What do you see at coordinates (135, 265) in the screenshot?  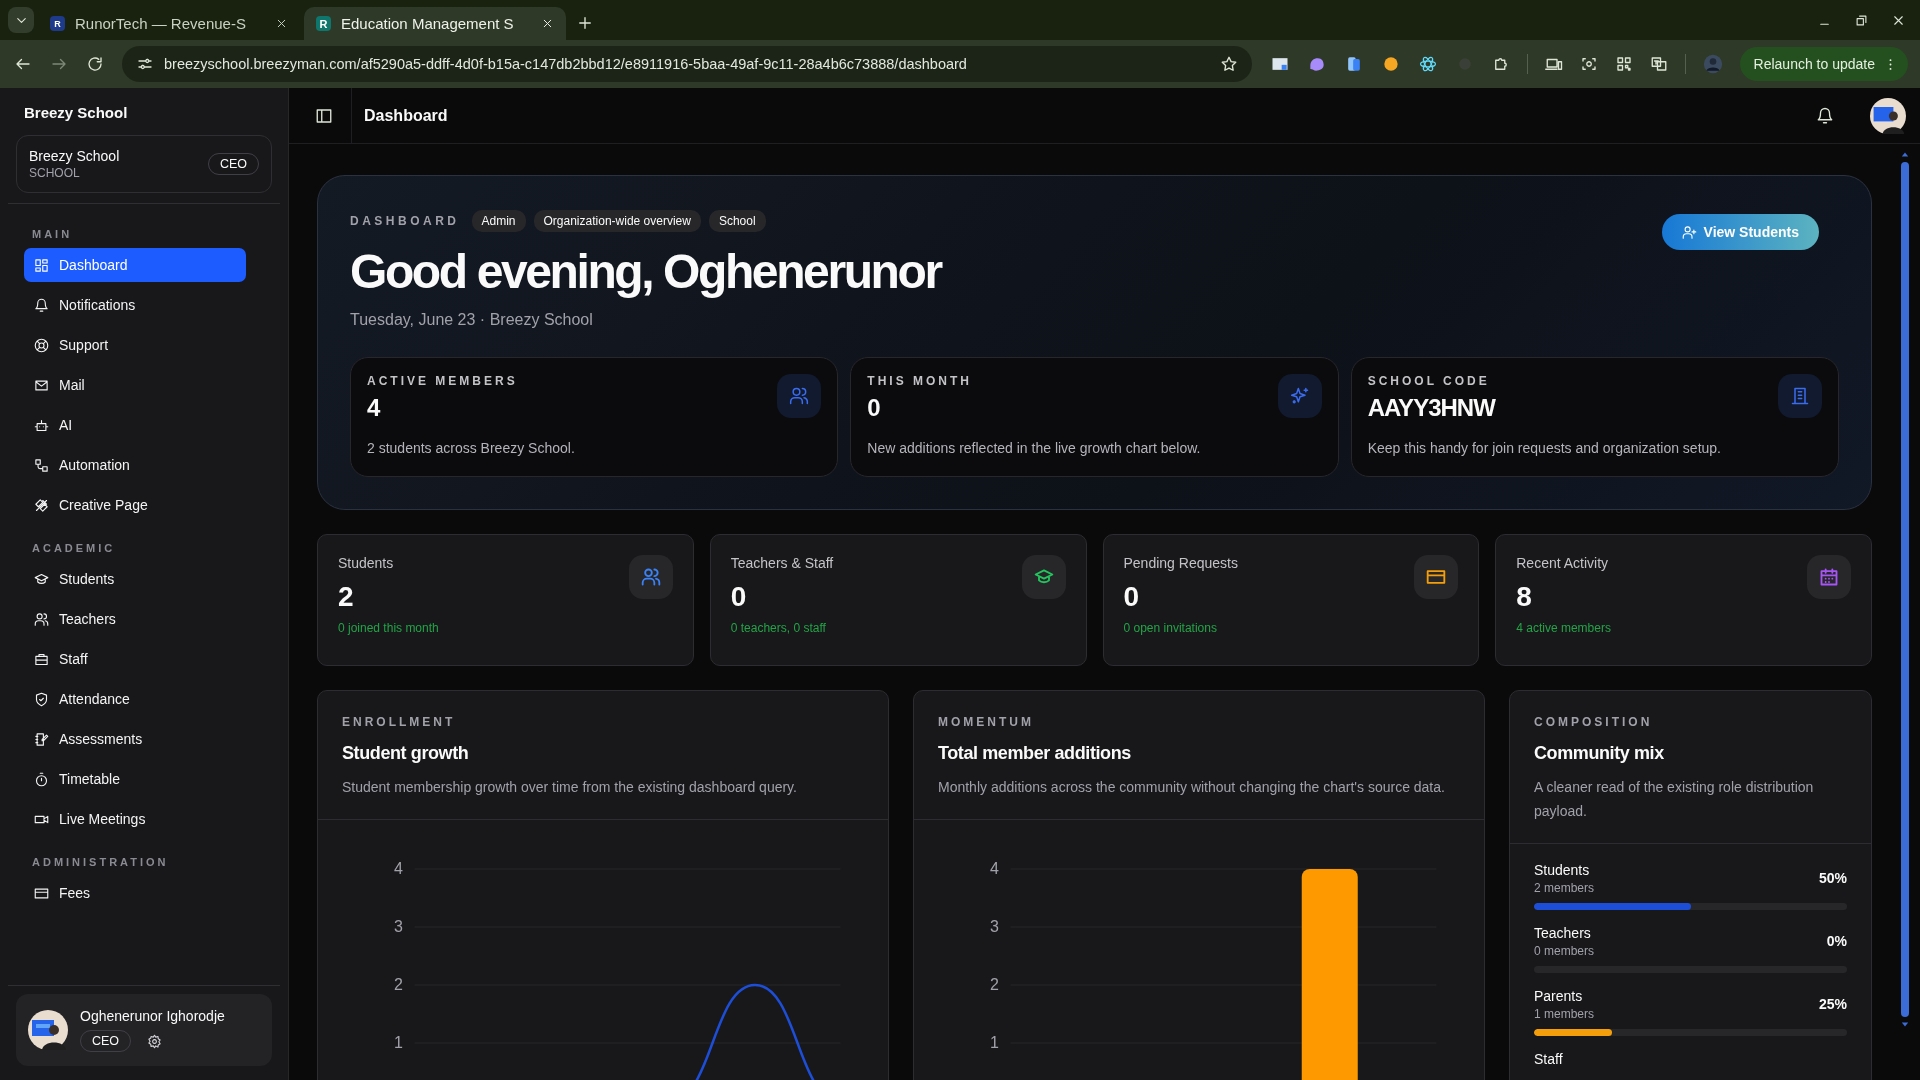 I see `nav-item: Dashboard` at bounding box center [135, 265].